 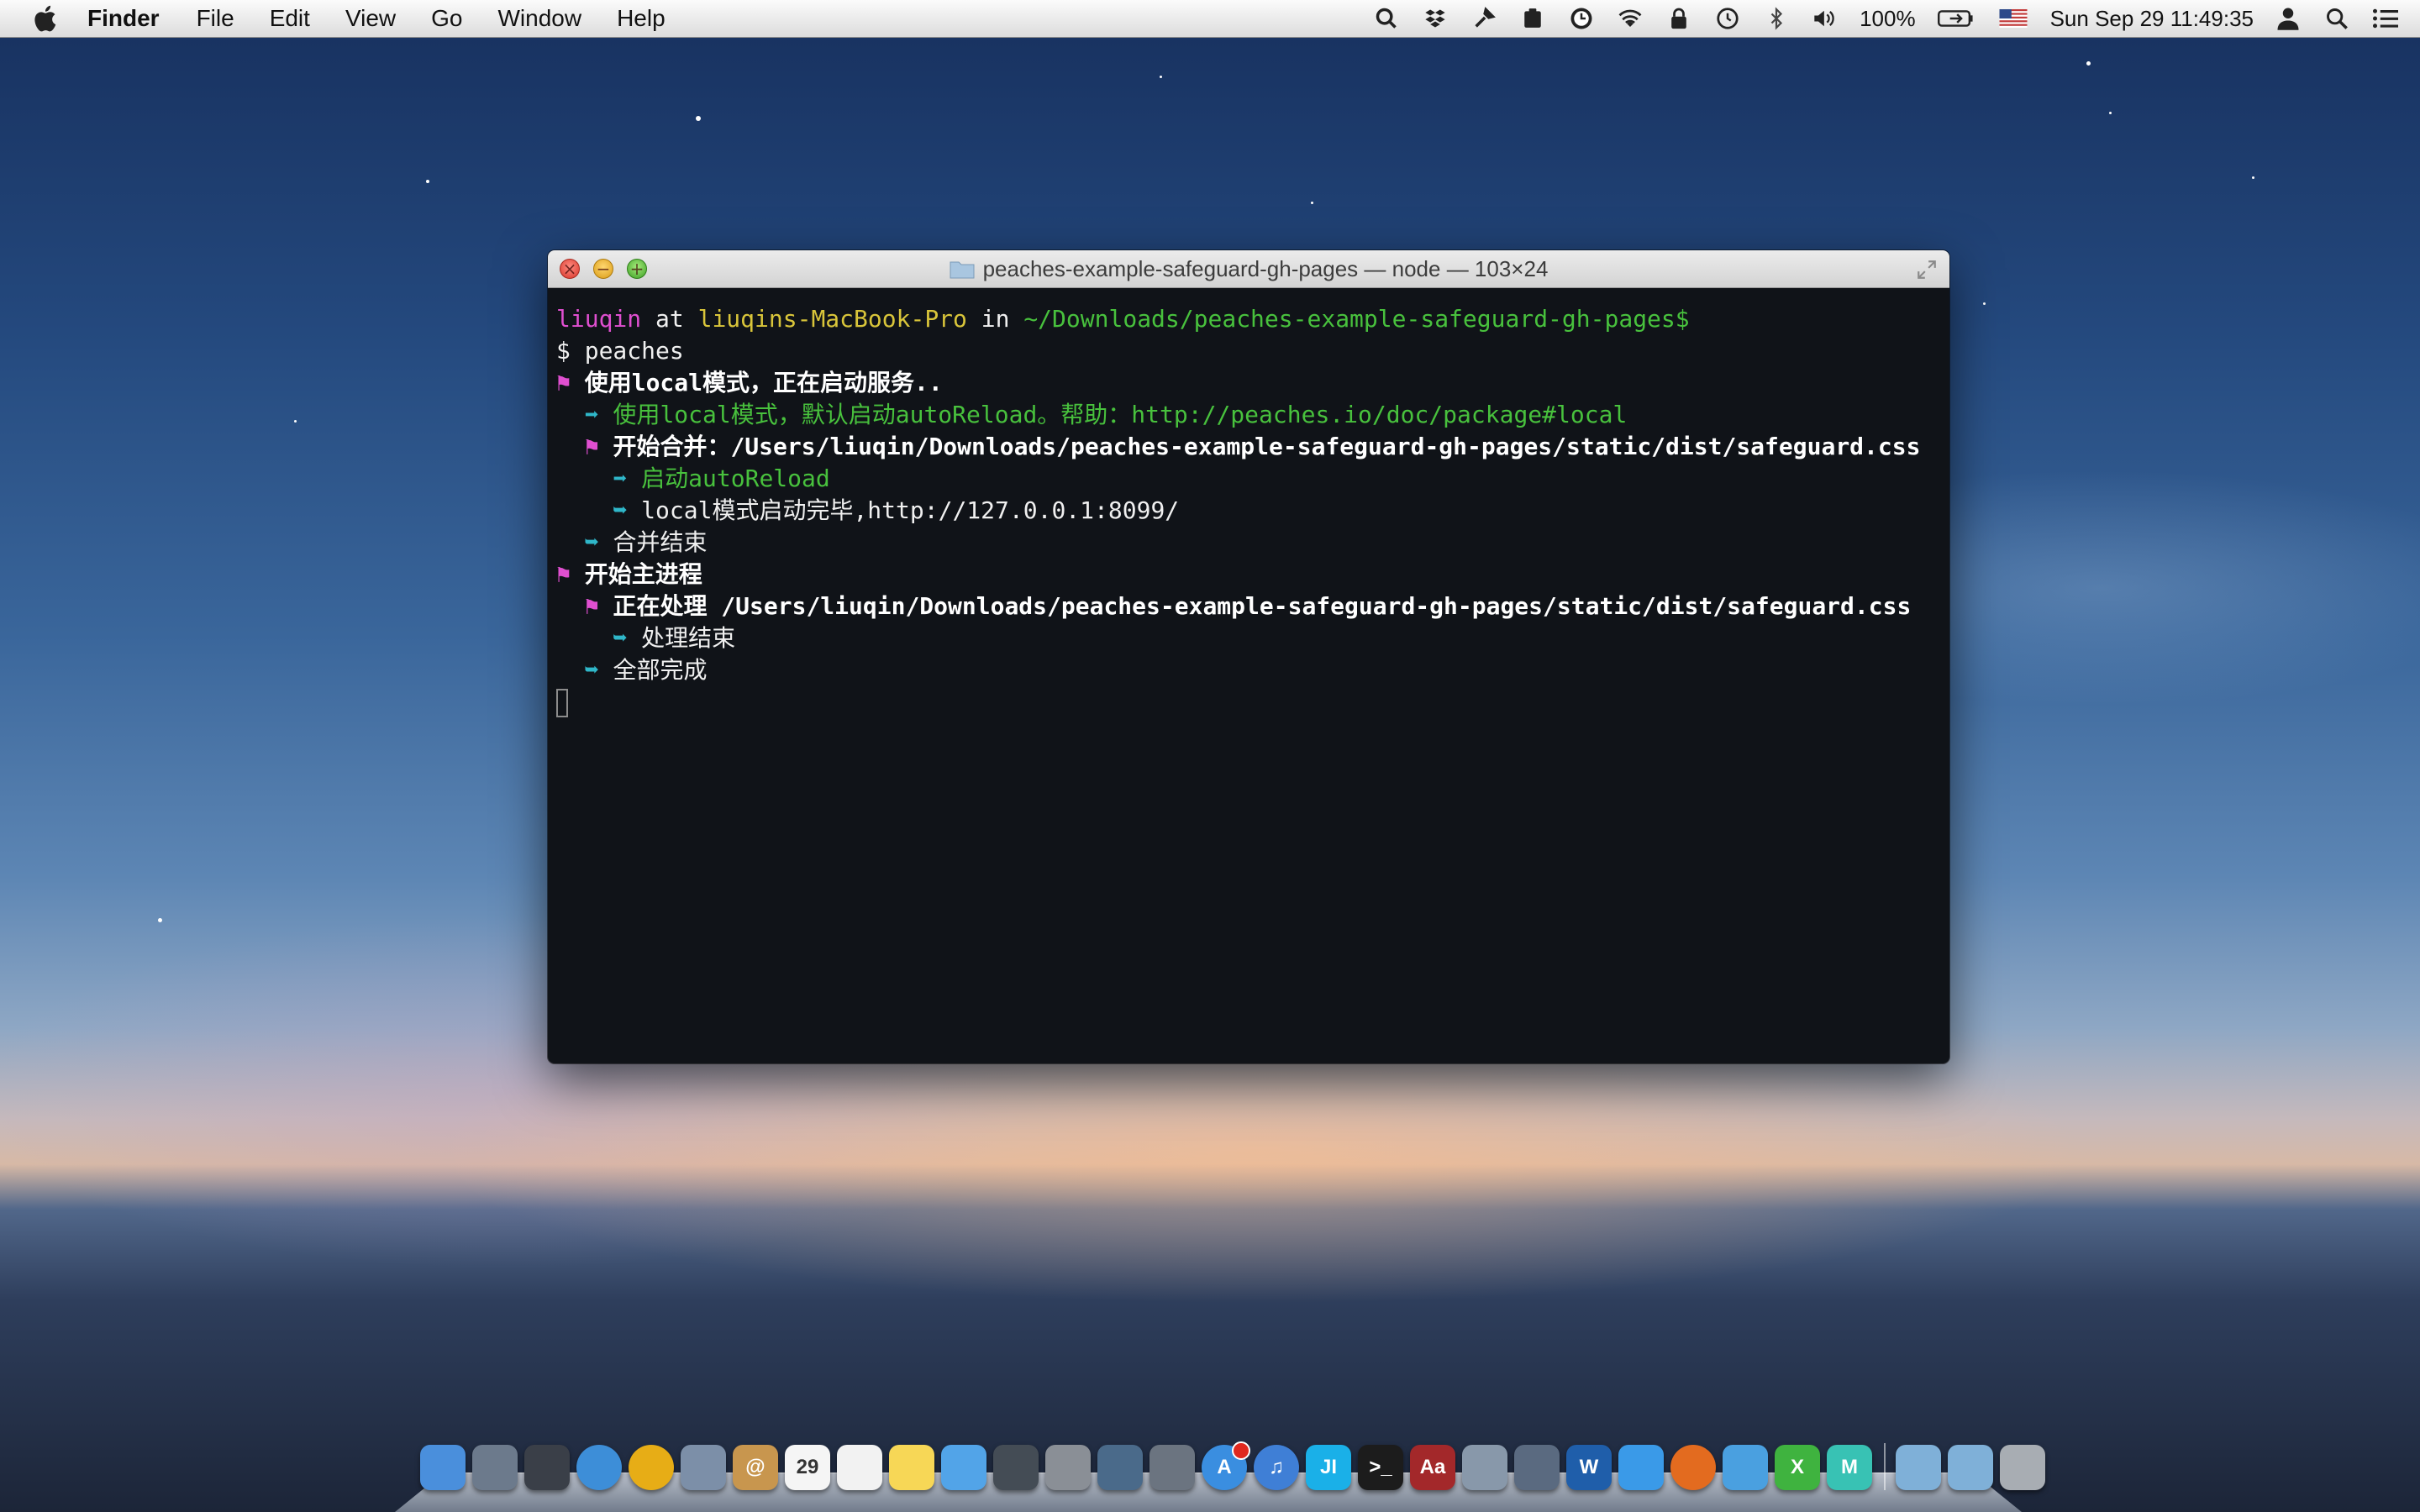 I want to click on arrow-icon: ➡, so click(x=620, y=478).